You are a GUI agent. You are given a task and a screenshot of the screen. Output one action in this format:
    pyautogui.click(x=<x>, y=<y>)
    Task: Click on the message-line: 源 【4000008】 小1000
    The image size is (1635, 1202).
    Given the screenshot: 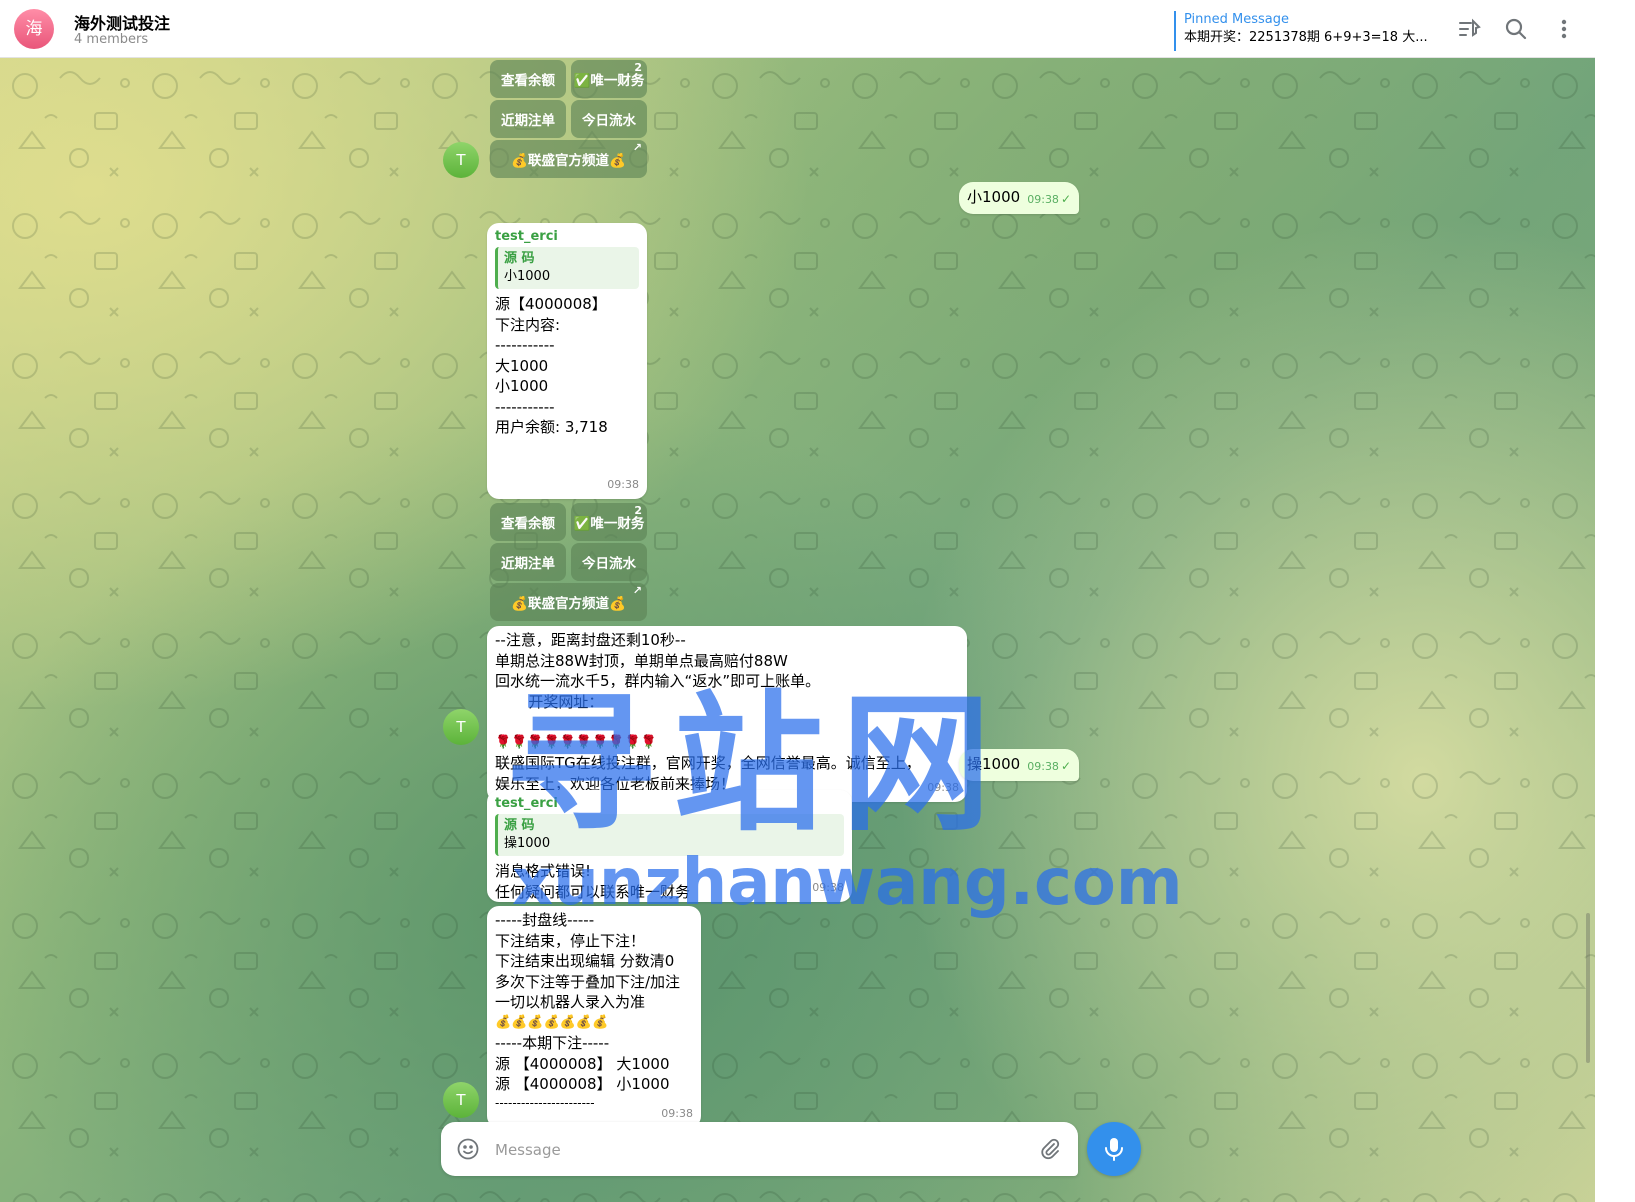 What is the action you would take?
    pyautogui.click(x=582, y=1084)
    